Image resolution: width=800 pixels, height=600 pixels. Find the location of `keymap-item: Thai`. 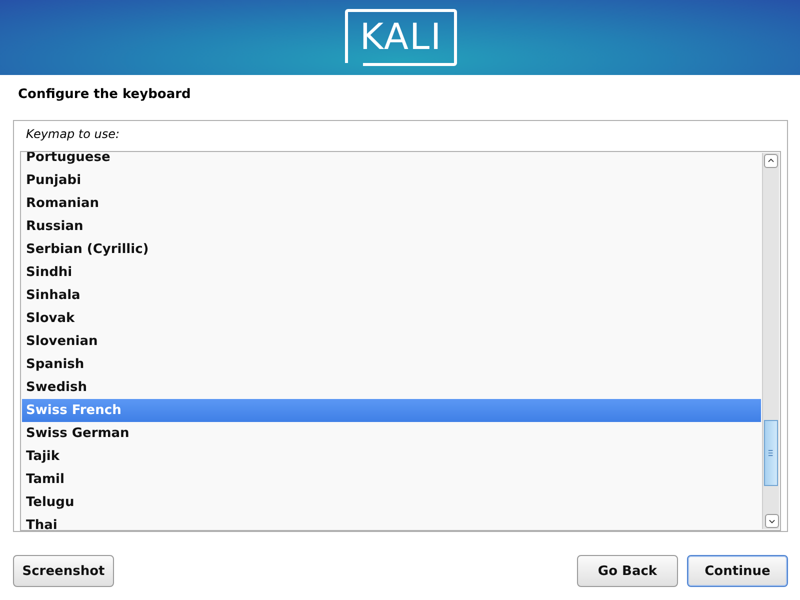

keymap-item: Thai is located at coordinates (391, 522).